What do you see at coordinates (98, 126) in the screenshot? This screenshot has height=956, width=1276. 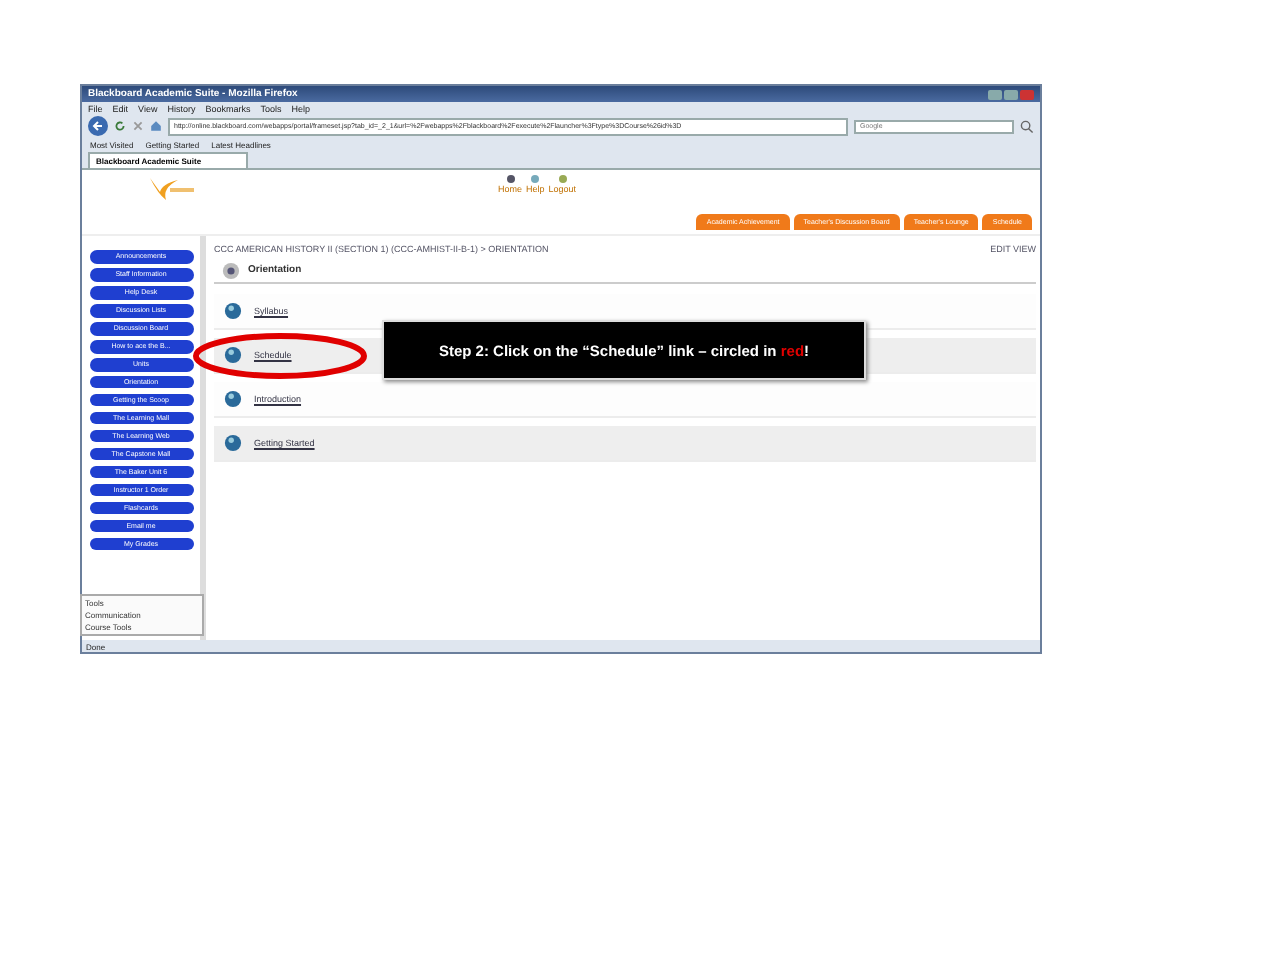 I see `back-icon` at bounding box center [98, 126].